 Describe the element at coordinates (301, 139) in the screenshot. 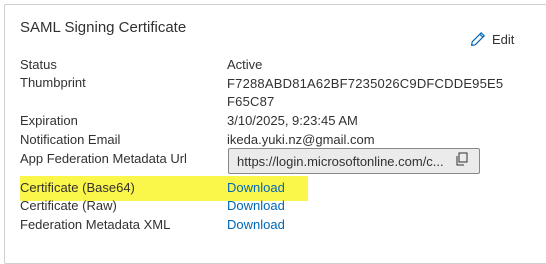

I see `notification-email-value: ikeda.yuki.nz@gmail.com` at that location.